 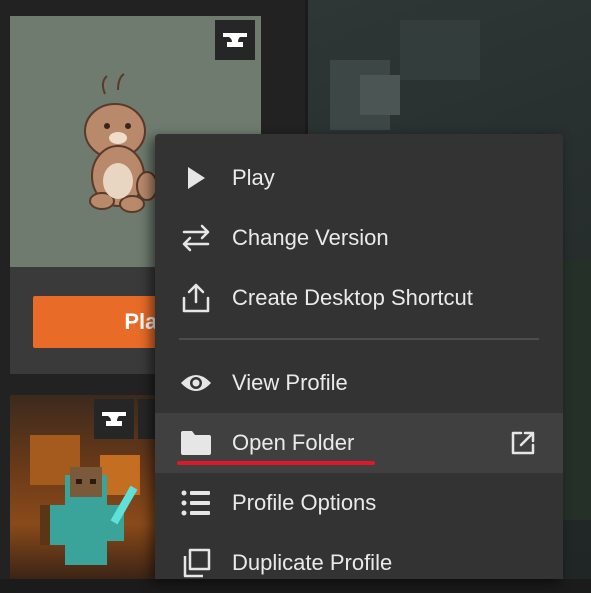 What do you see at coordinates (196, 503) in the screenshot?
I see `list-icon` at bounding box center [196, 503].